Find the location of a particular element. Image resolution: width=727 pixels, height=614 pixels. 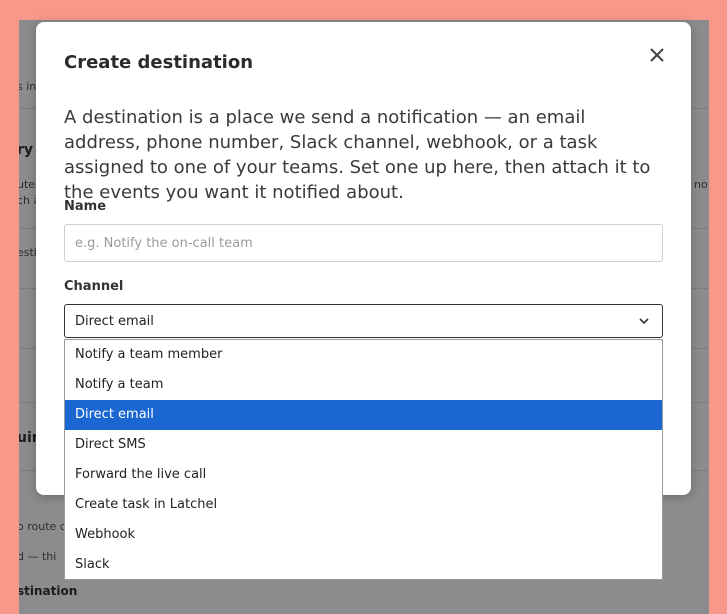

channel-option-selected: Direct email is located at coordinates (363, 415).